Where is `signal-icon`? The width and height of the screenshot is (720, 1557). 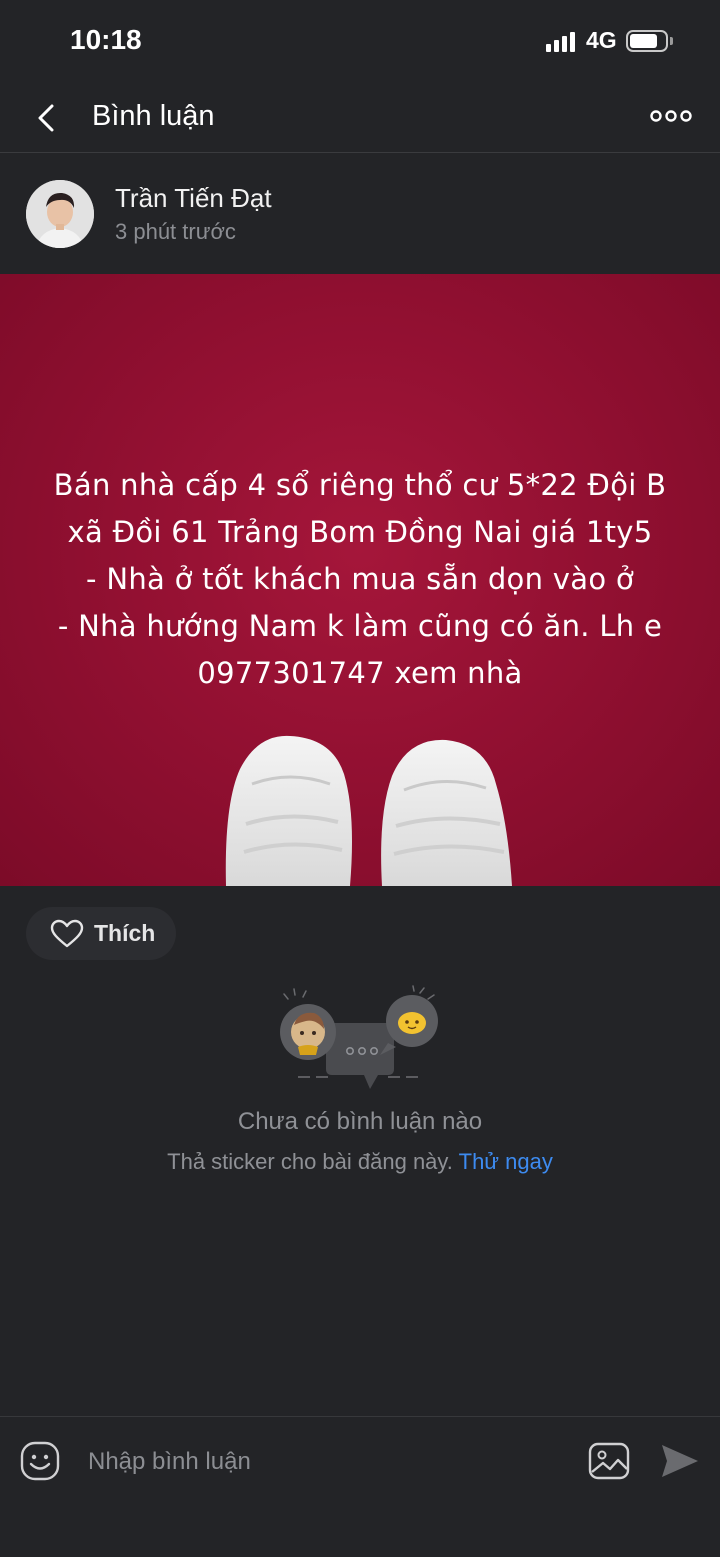
signal-icon is located at coordinates (560, 41).